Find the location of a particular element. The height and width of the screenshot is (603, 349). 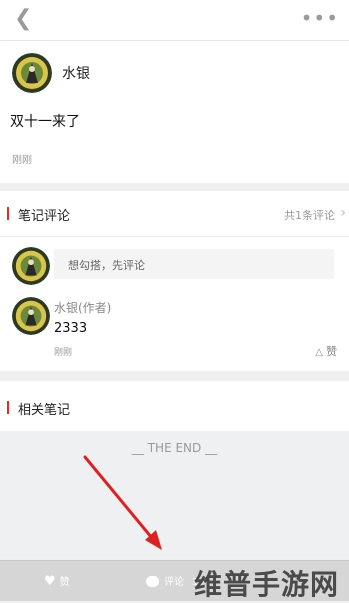

watermark: 维普手游网 is located at coordinates (266, 584).